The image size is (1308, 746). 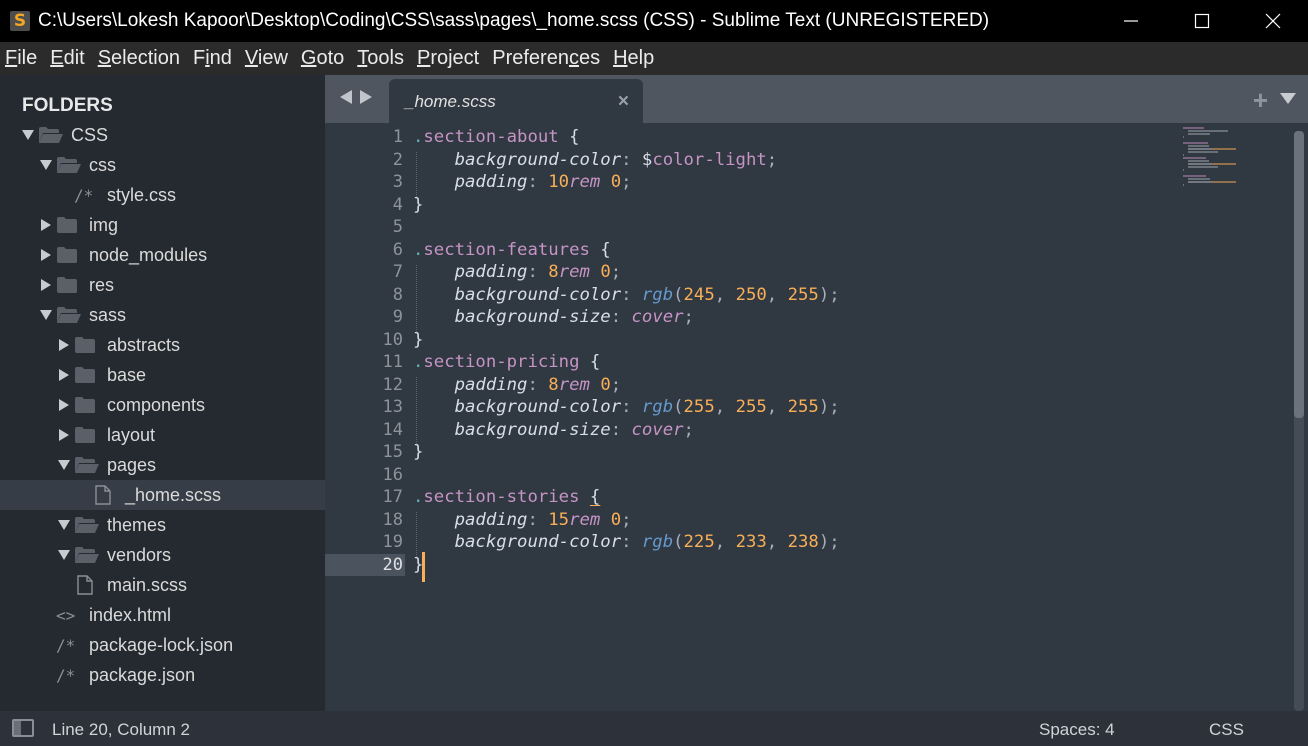 I want to click on tree-item-label: style.css, so click(x=142, y=194).